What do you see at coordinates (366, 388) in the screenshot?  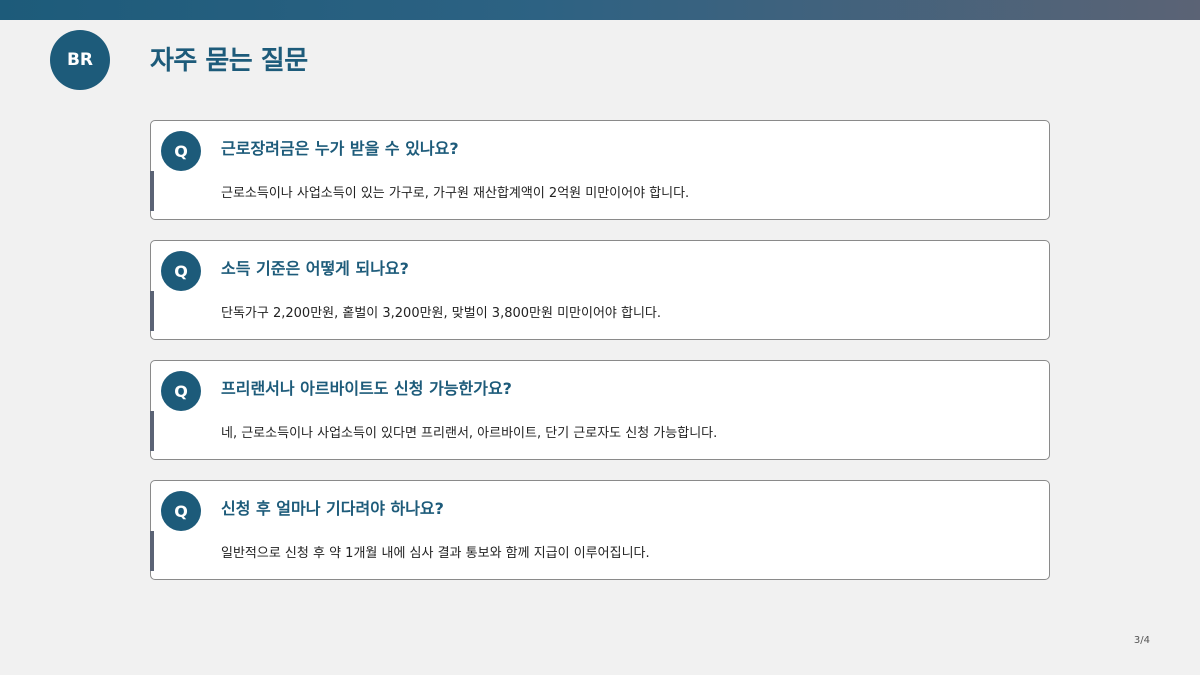 I see `faq-question: 프리랜서나 아르바이트도 신청 가능한가요?` at bounding box center [366, 388].